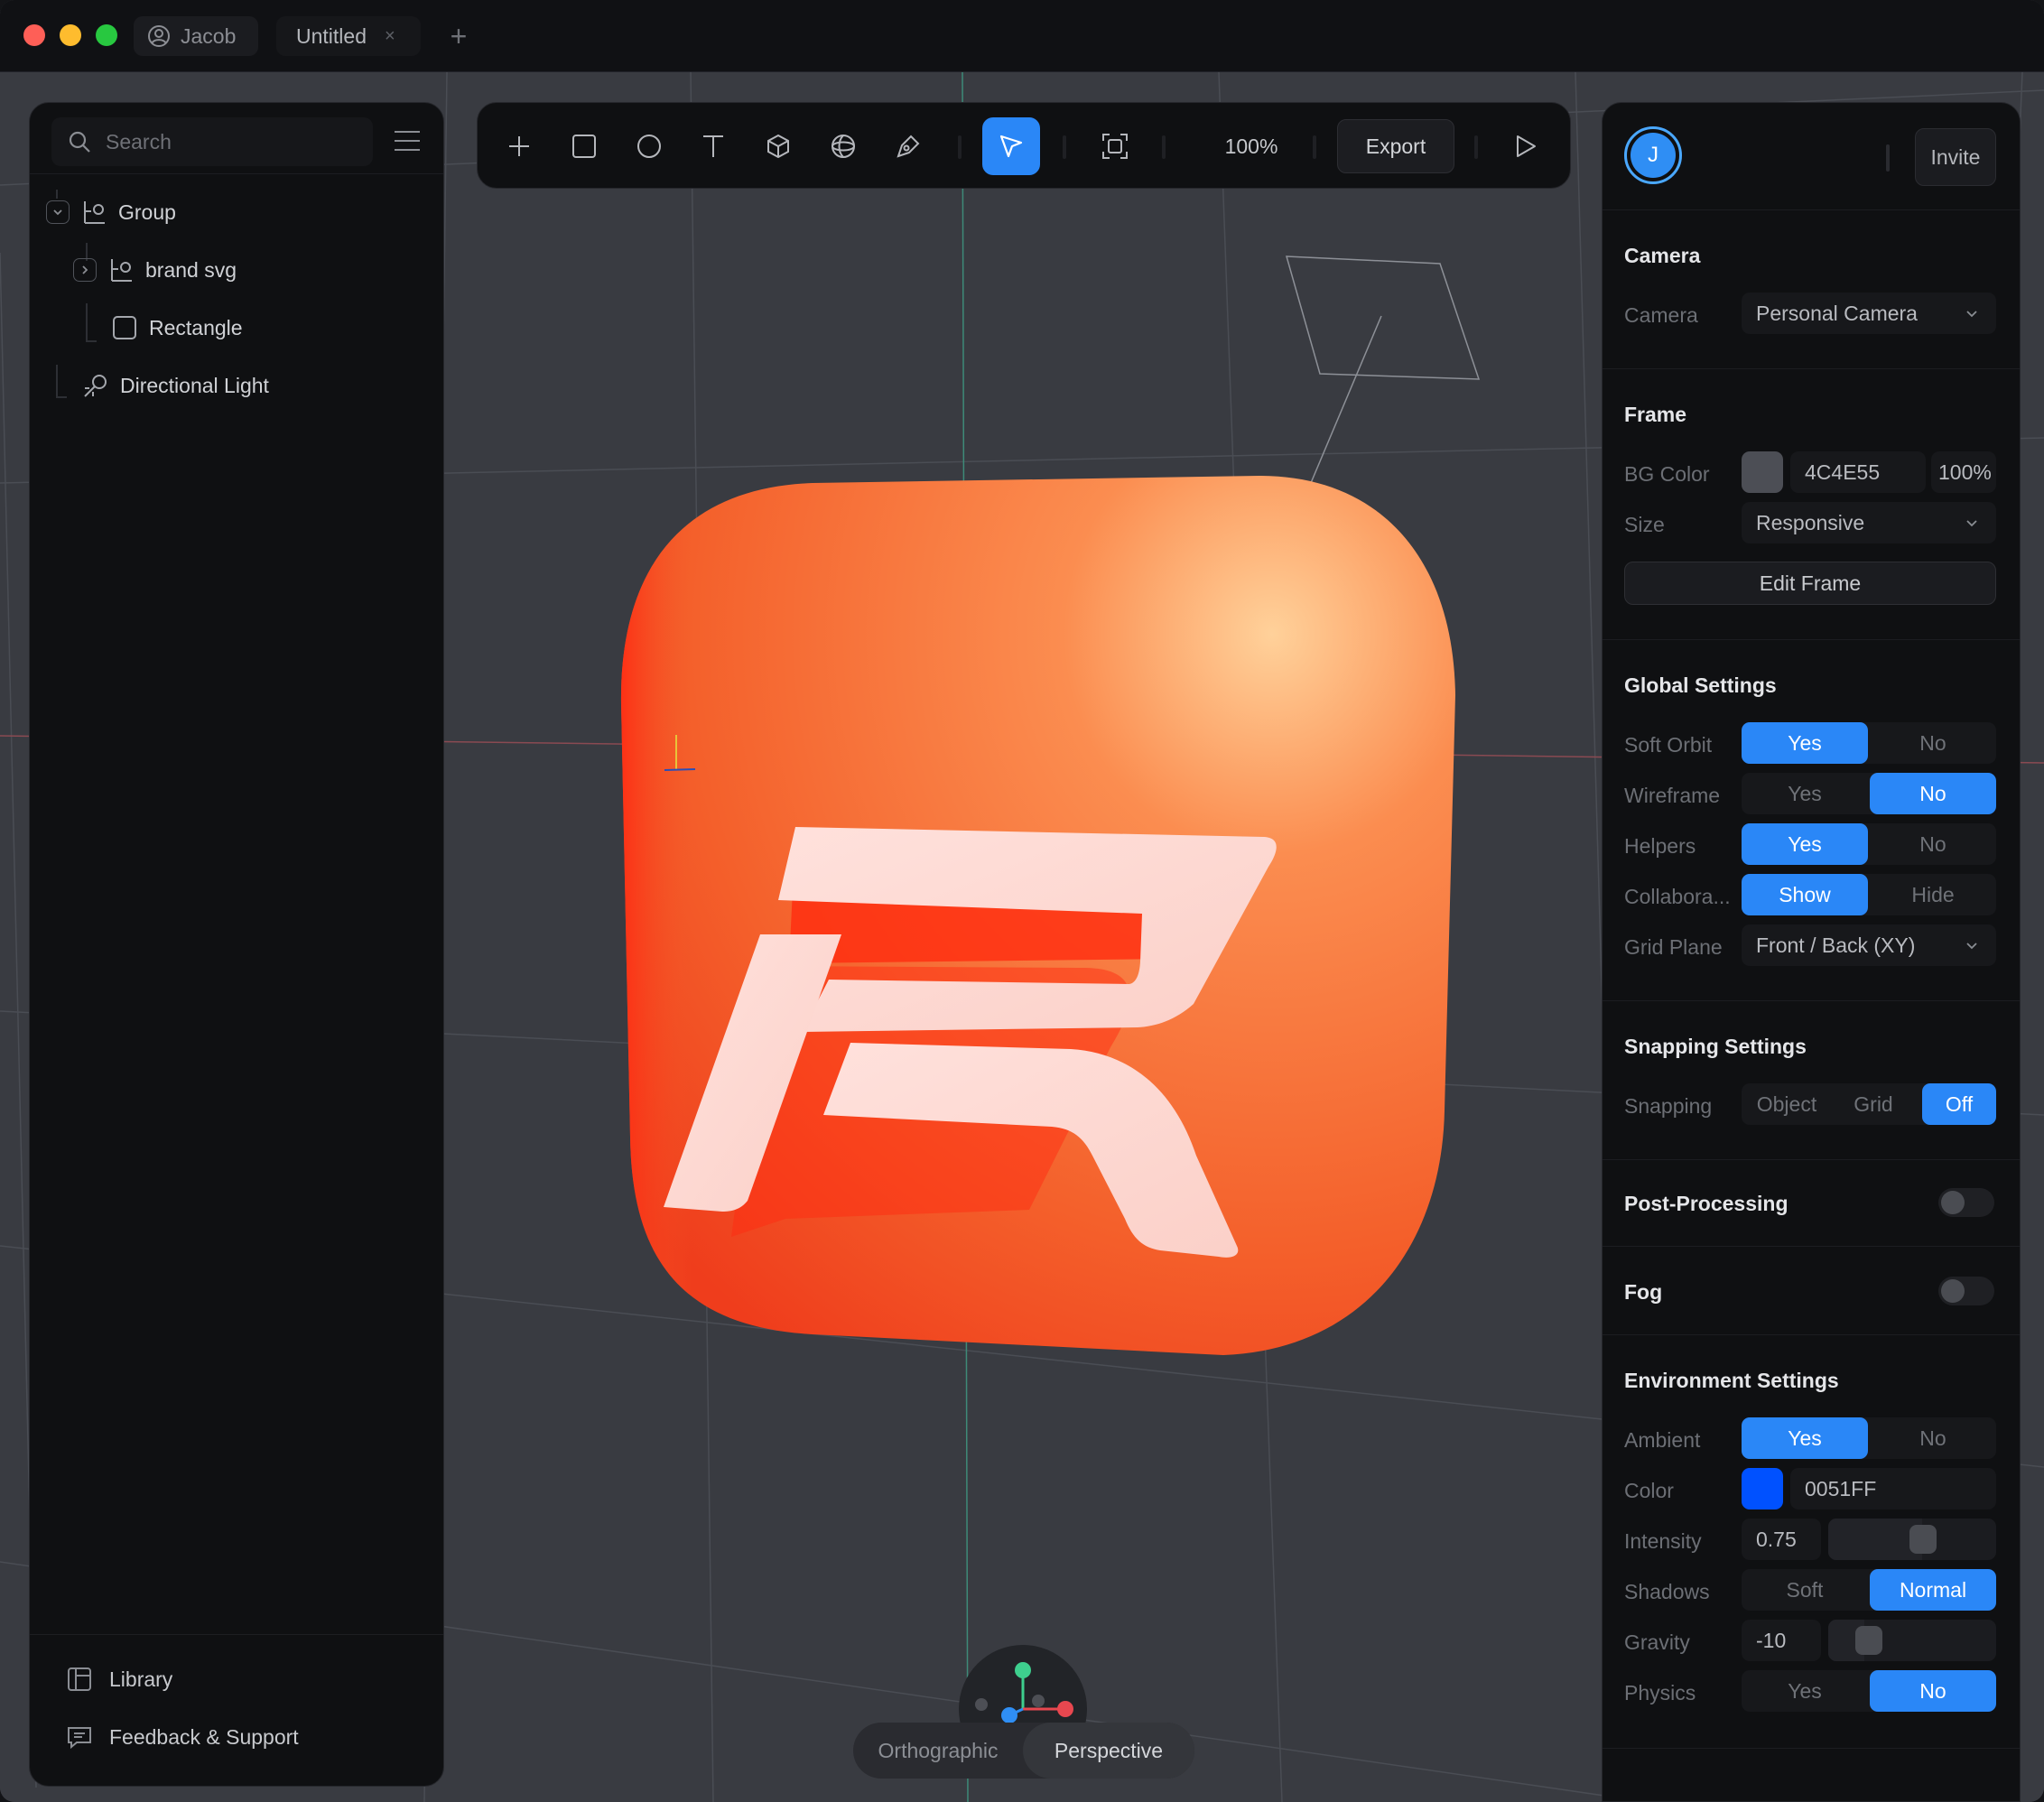  I want to click on bg-color-hex: 4C4E55, so click(1843, 472).